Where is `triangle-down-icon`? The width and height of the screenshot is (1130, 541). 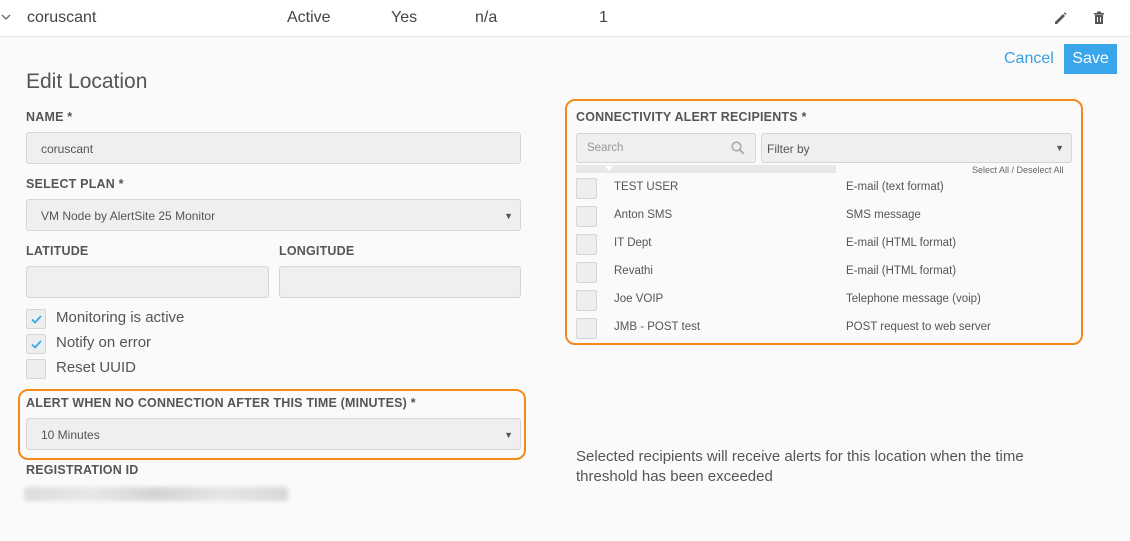
triangle-down-icon is located at coordinates (609, 168).